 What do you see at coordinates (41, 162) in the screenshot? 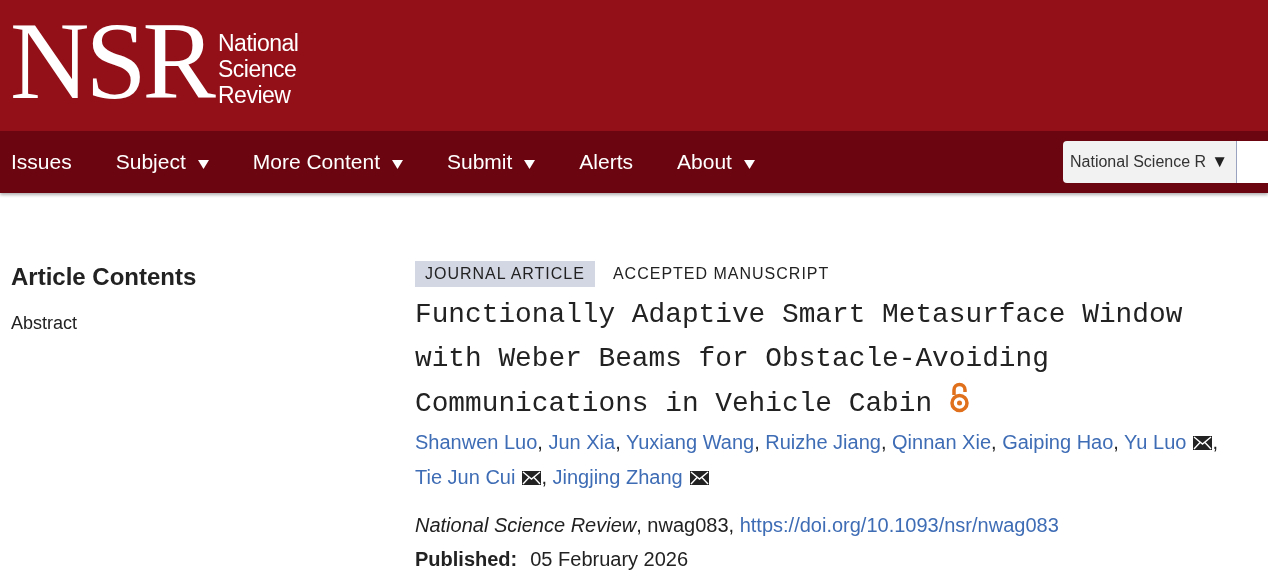
I see `nav-item: Issues` at bounding box center [41, 162].